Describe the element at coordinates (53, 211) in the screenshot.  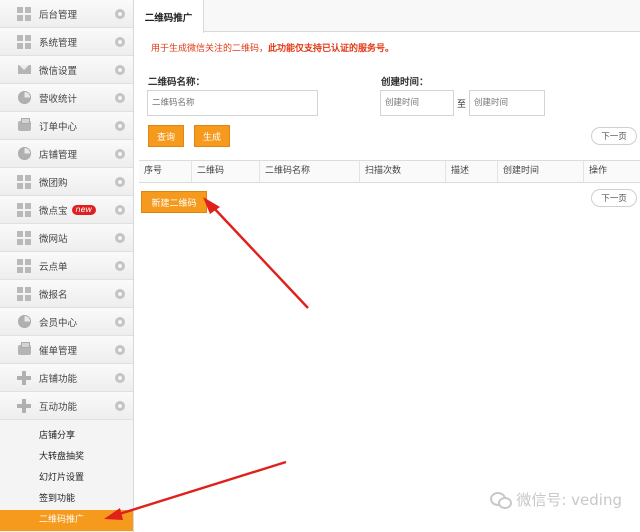
I see `sidebar-item-label: 微点宝` at that location.